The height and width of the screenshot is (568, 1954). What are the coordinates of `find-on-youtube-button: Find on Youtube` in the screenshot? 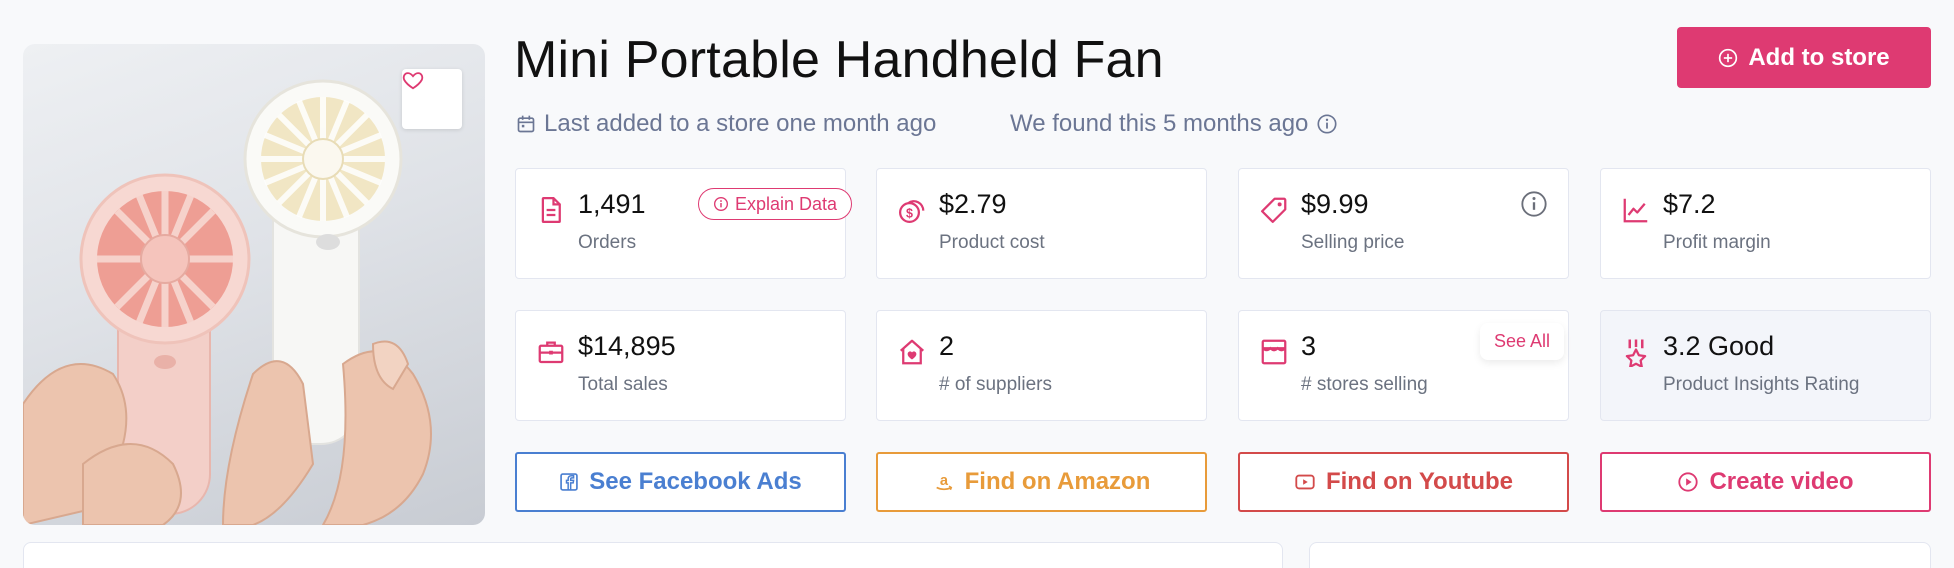 It's located at (1403, 482).